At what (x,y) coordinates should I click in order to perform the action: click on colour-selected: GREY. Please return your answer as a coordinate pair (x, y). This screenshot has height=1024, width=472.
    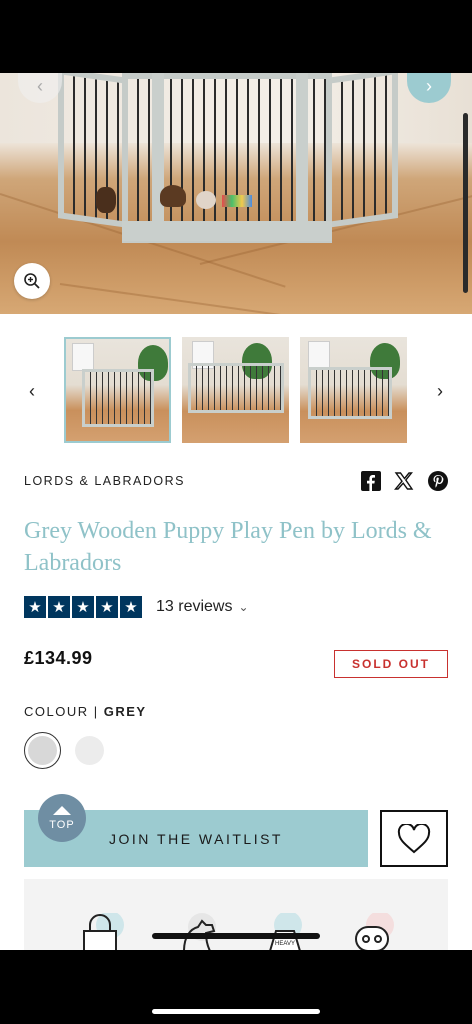
    Looking at the image, I should click on (125, 711).